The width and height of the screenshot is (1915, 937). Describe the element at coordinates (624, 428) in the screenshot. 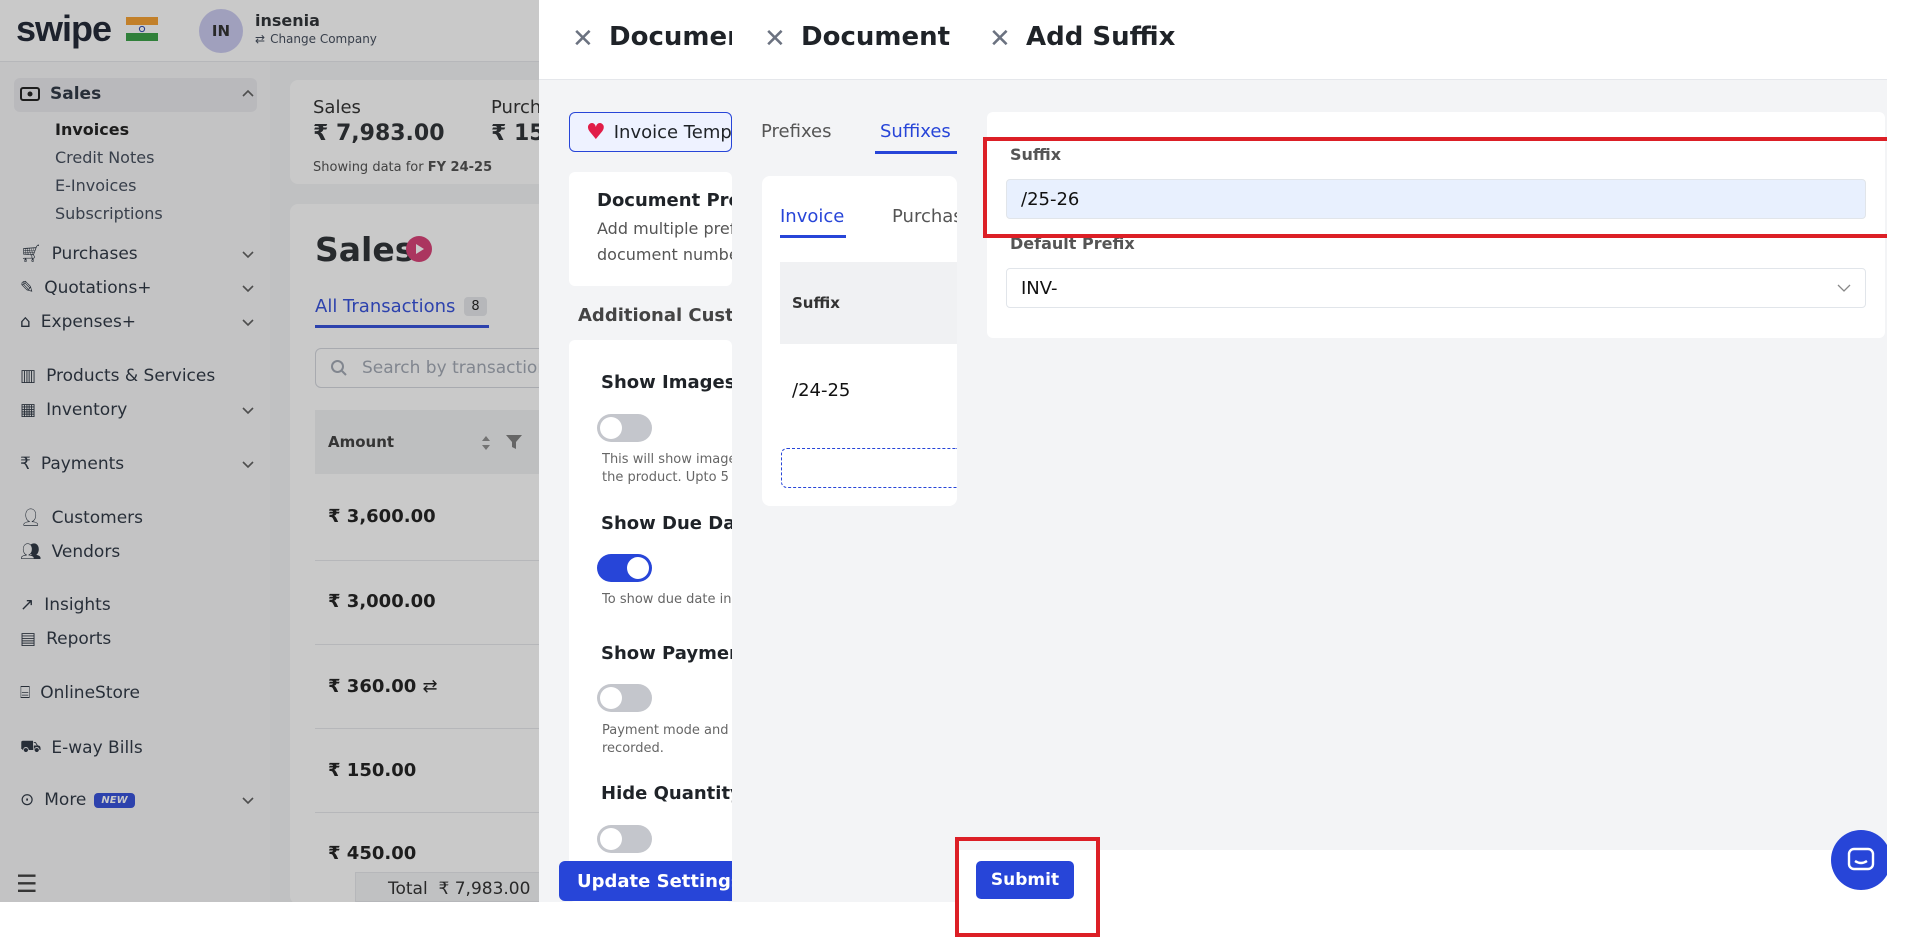

I see `show-images-toggle` at that location.